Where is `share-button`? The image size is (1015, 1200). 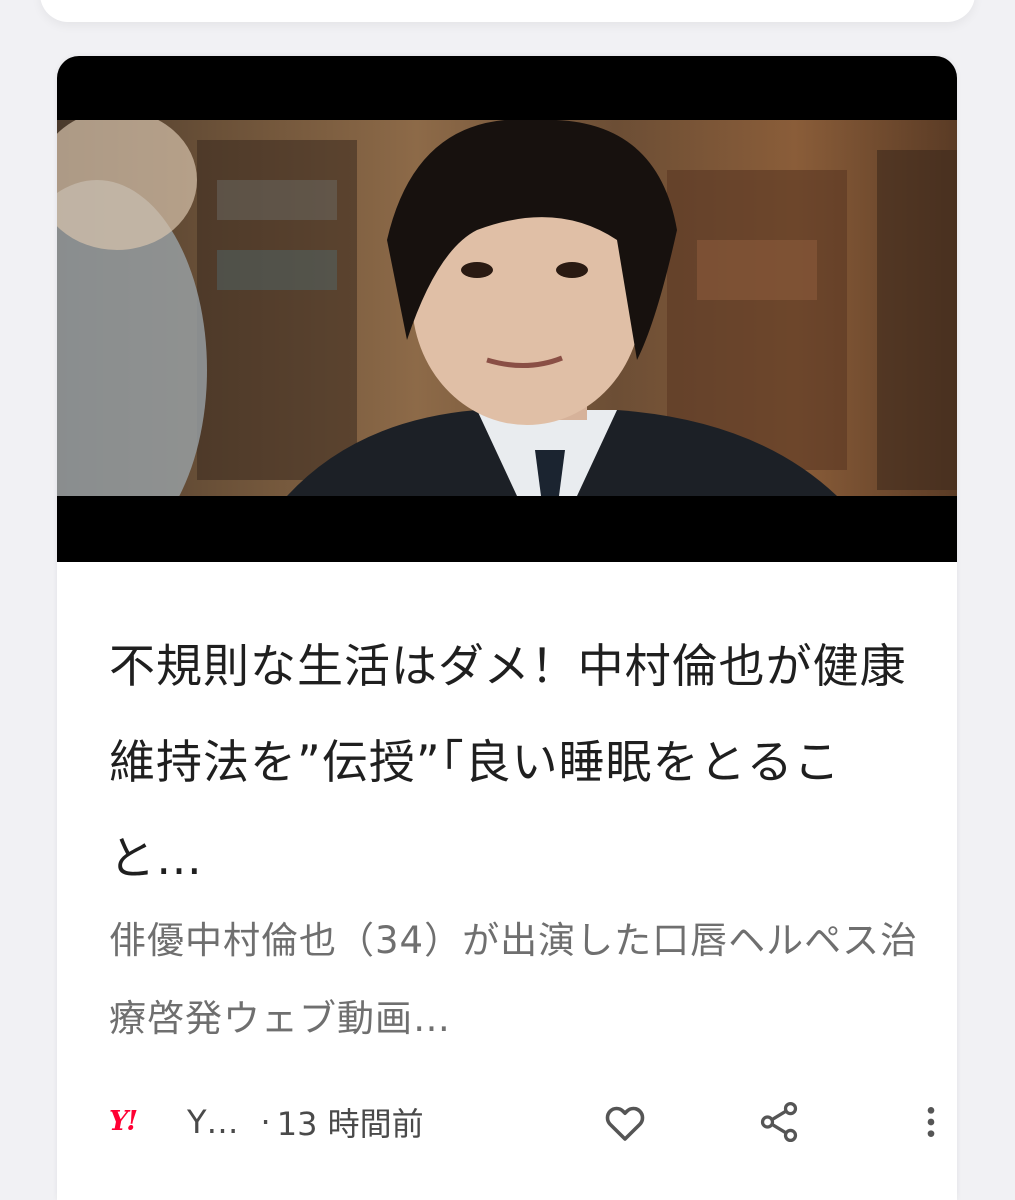
share-button is located at coordinates (779, 1122).